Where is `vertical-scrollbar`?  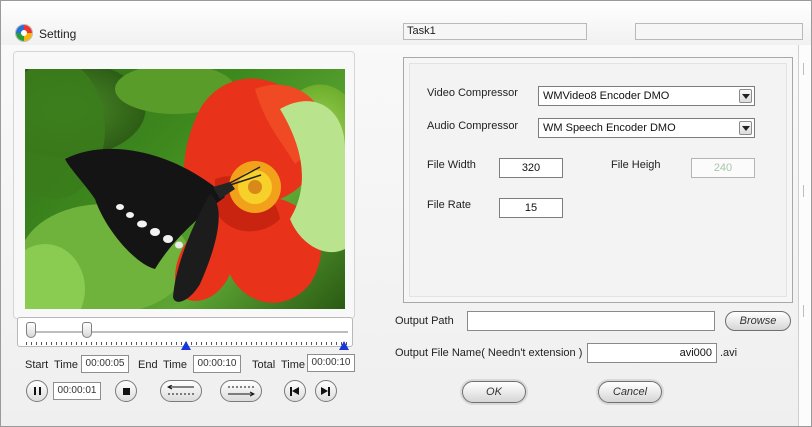
vertical-scrollbar is located at coordinates (804, 235).